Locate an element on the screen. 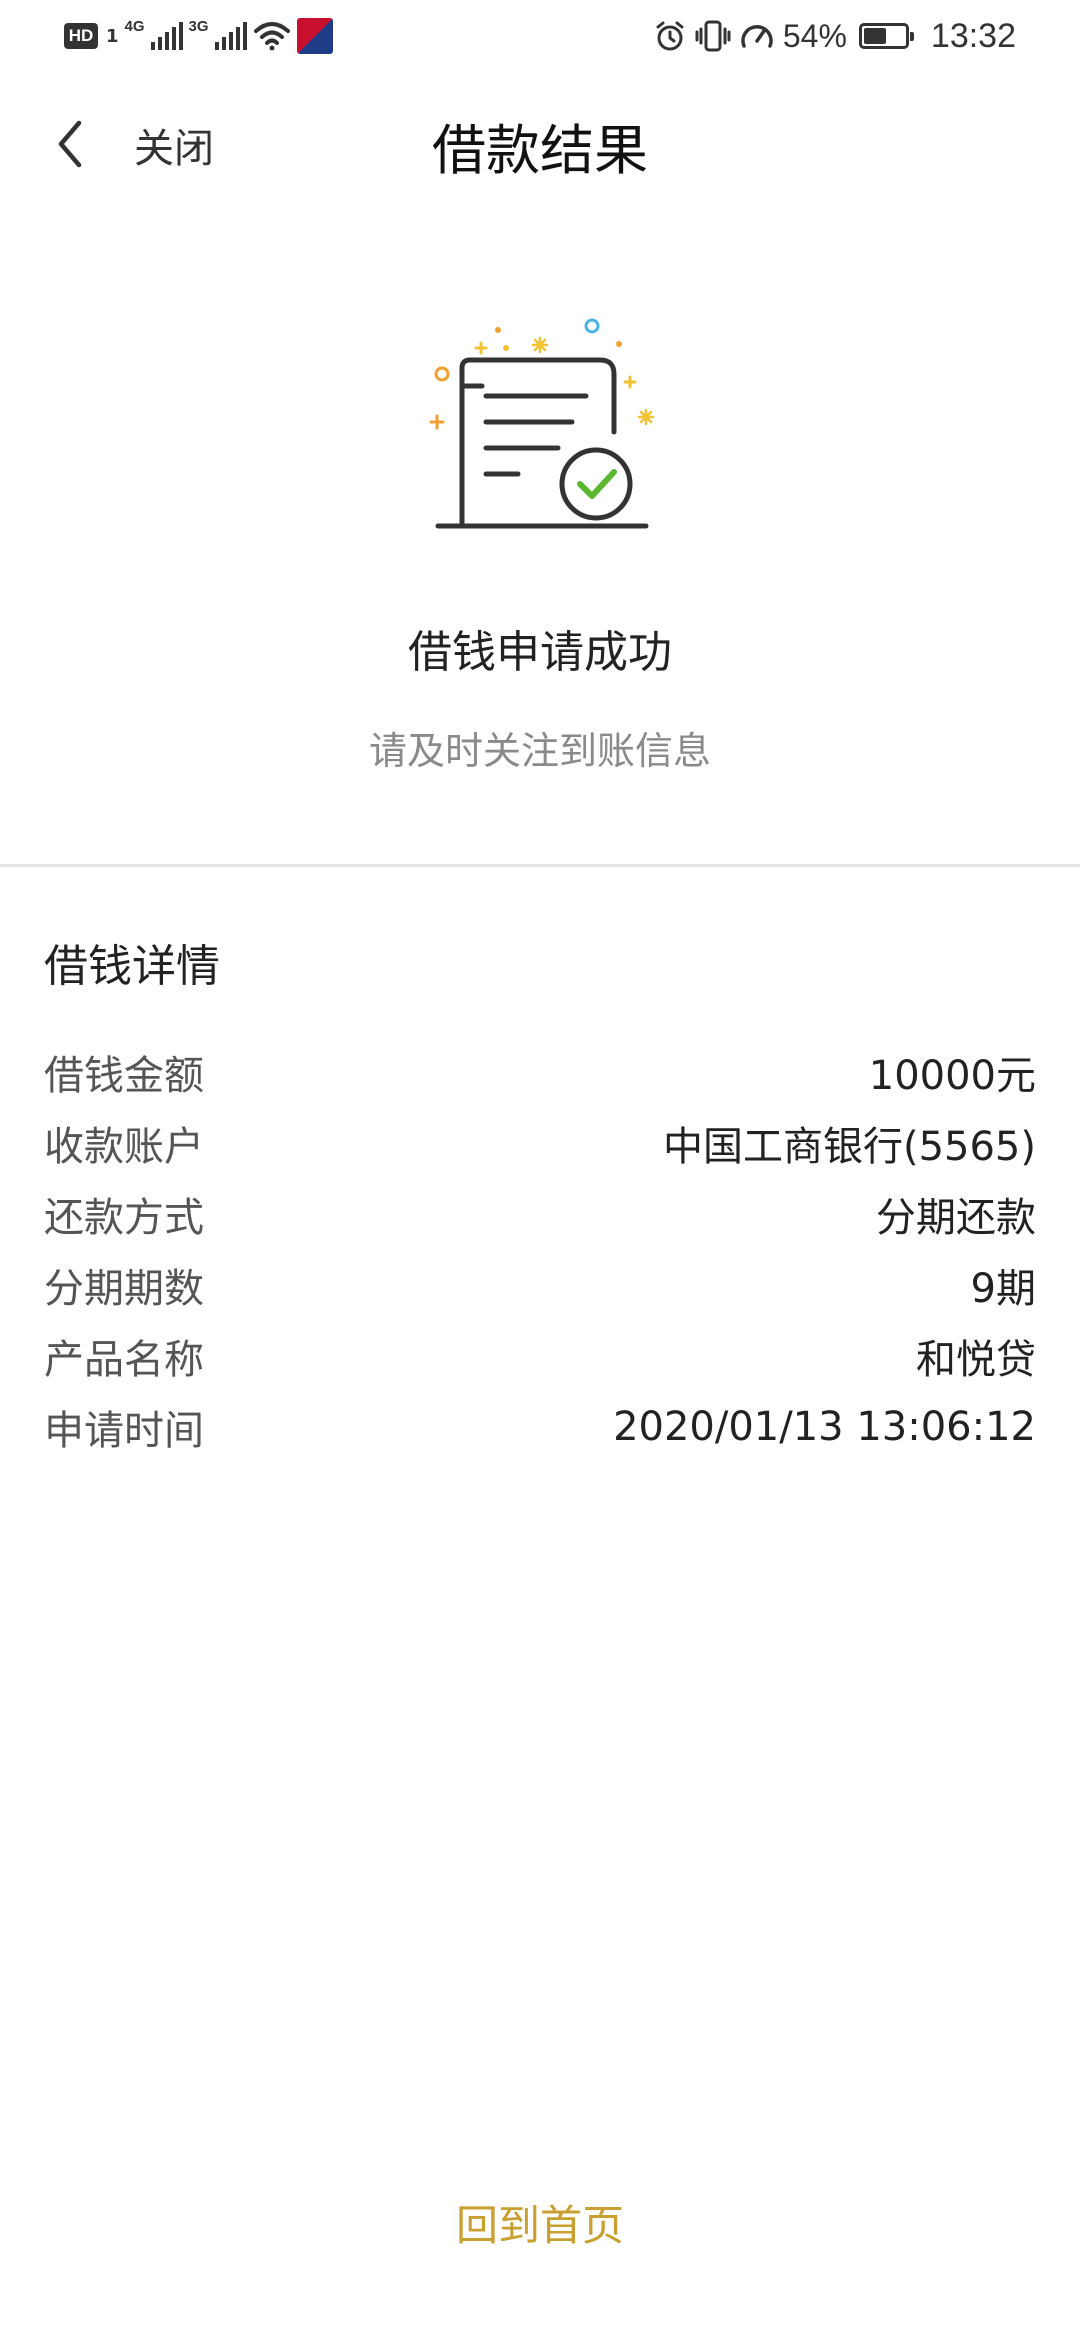  section-divider is located at coordinates (540, 865).